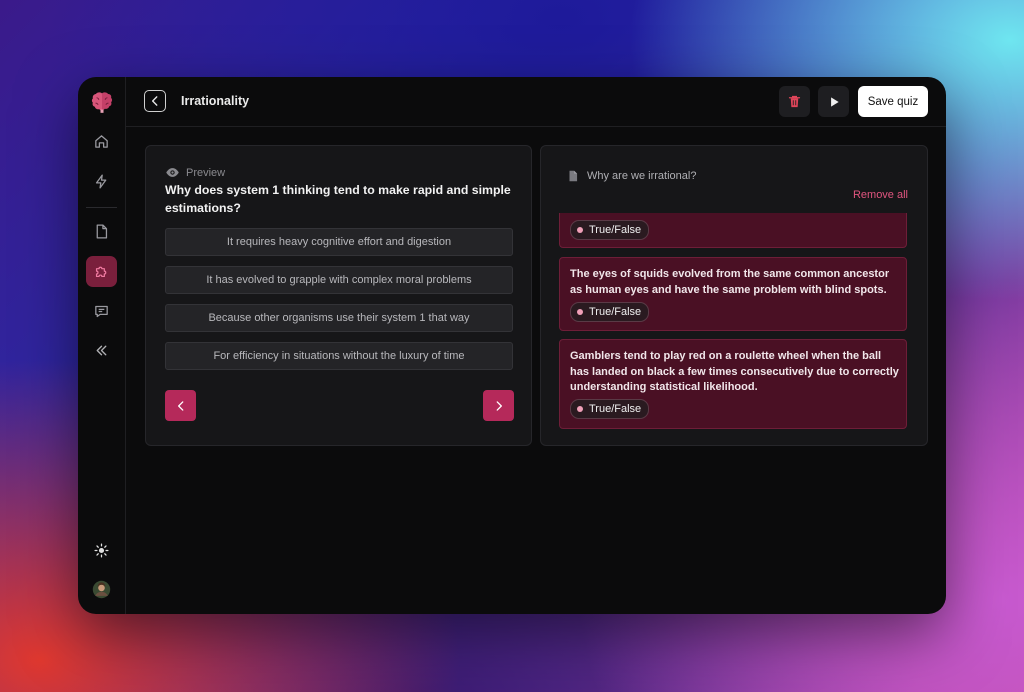  What do you see at coordinates (536, 102) in the screenshot?
I see `top-bar: Irrationality Save quiz` at bounding box center [536, 102].